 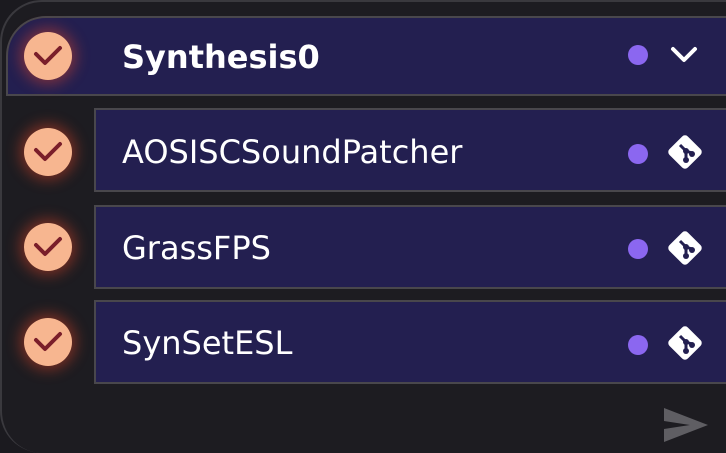 I want to click on group-title: Synthesis0, so click(x=221, y=57).